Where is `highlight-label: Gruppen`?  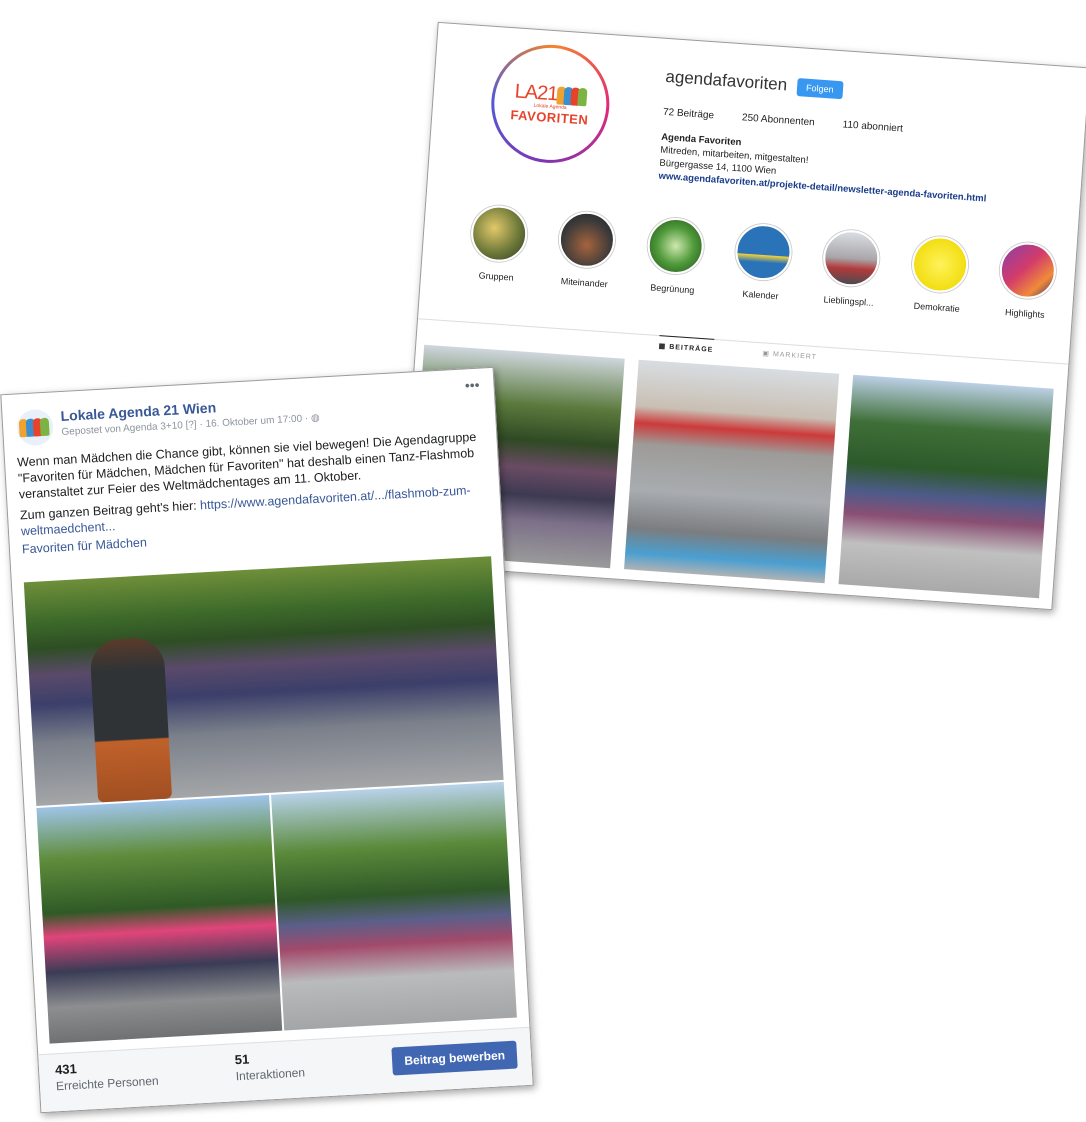
highlight-label: Gruppen is located at coordinates (496, 276).